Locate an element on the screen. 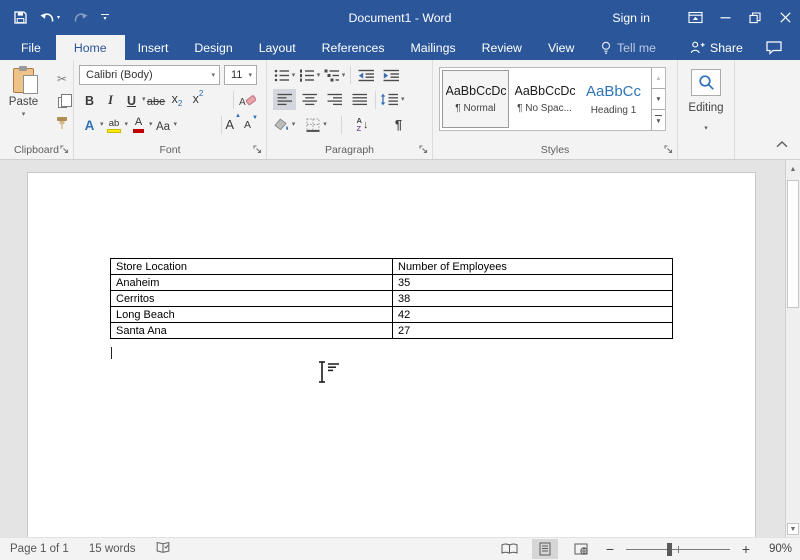 The image size is (800, 560). align-right-button is located at coordinates (334, 99).